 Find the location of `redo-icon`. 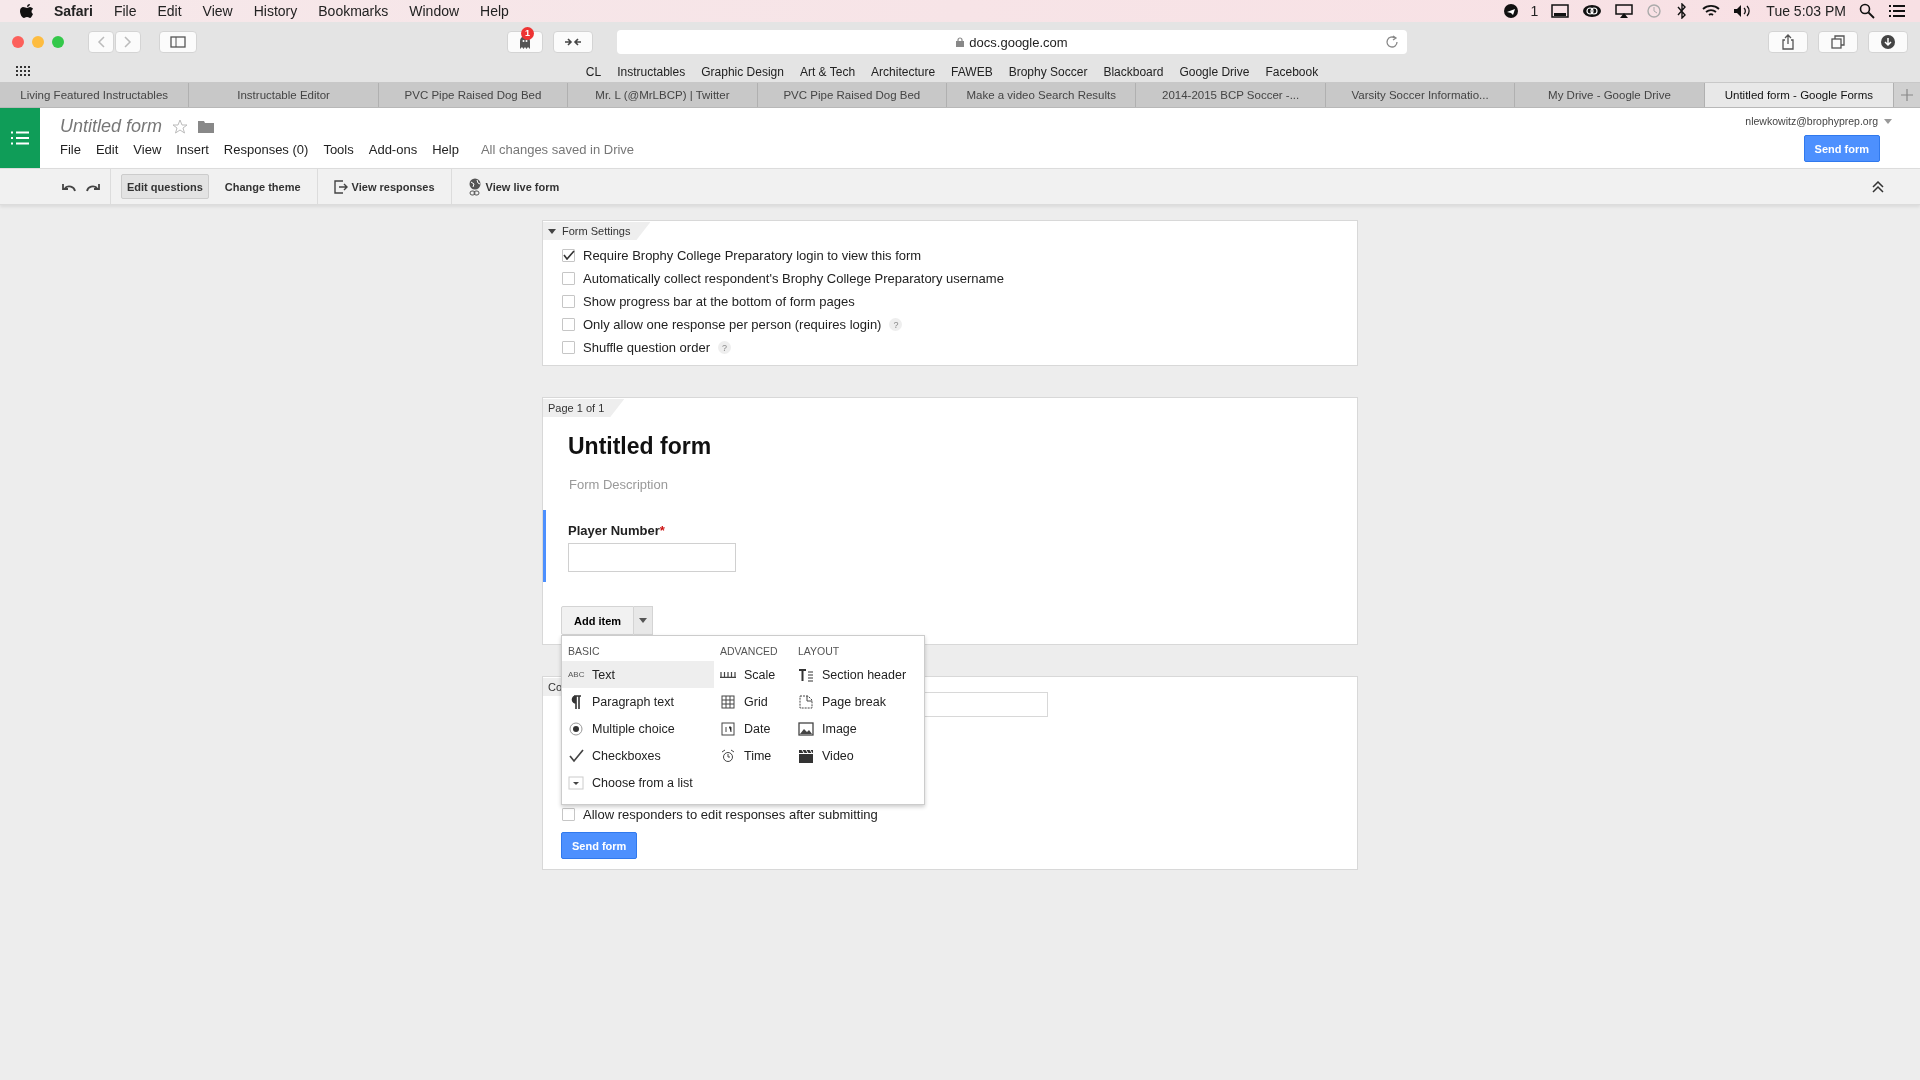

redo-icon is located at coordinates (93, 186).